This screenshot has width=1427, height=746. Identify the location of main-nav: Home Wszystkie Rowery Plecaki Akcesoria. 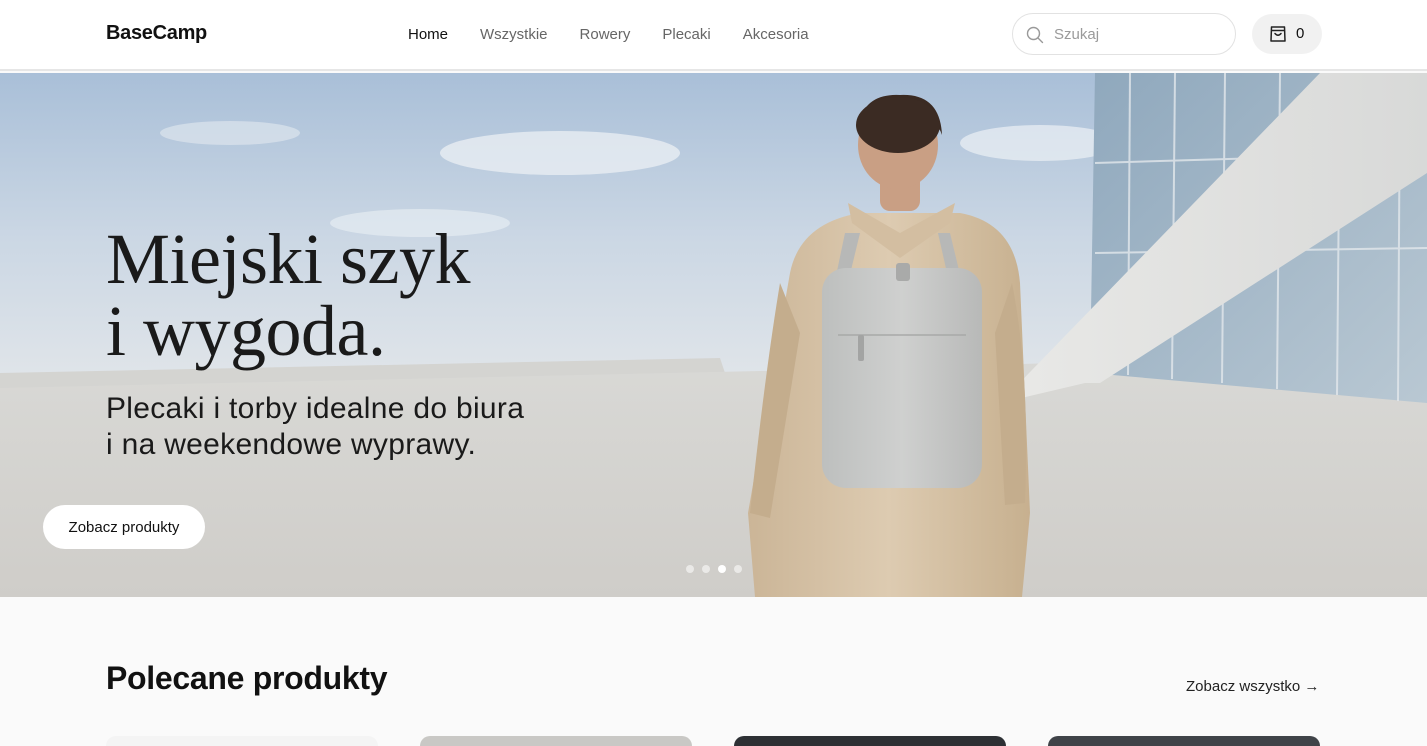
(608, 34).